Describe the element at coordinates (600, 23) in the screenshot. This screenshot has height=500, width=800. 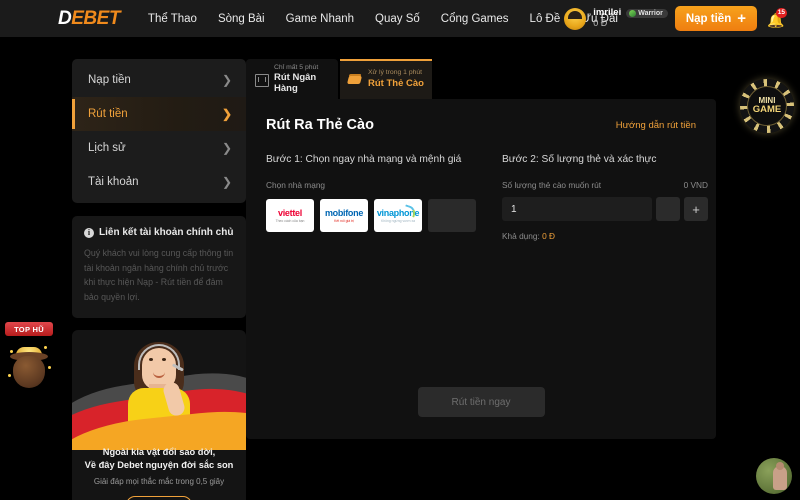
I see `user-balance: 0 Đ` at that location.